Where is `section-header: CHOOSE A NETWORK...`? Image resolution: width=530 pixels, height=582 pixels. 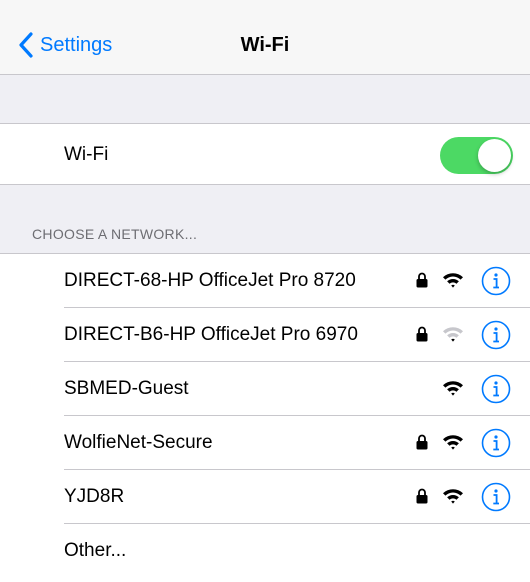
section-header: CHOOSE A NETWORK... is located at coordinates (115, 234).